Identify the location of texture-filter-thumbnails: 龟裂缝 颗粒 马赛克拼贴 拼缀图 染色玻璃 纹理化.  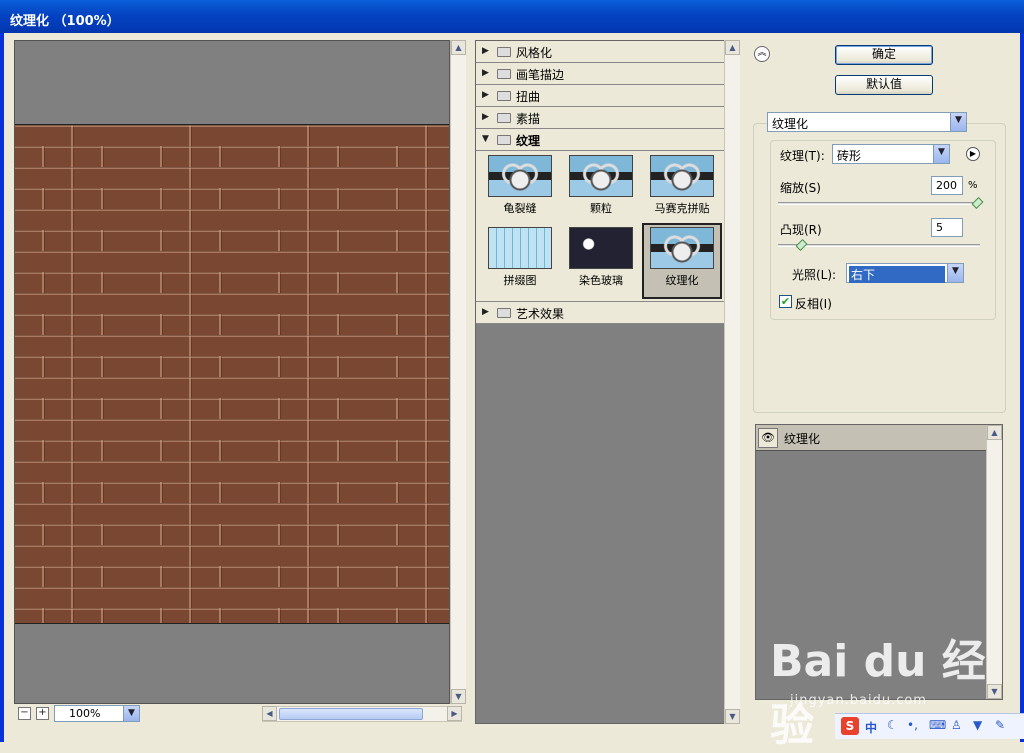
(600, 226).